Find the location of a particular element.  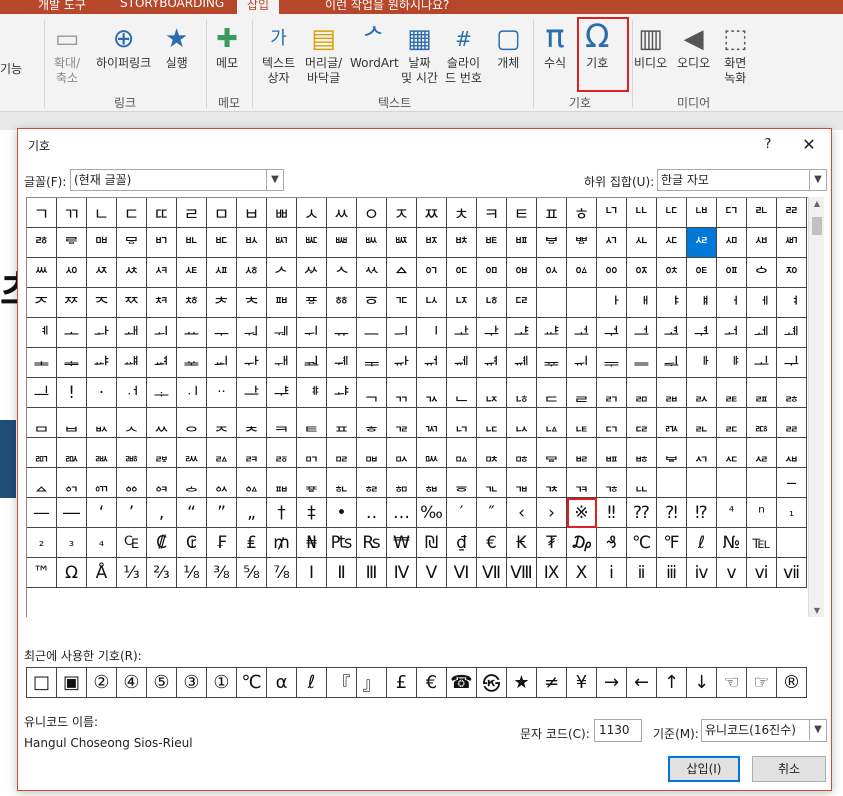

symbol-cell: ᇋ is located at coordinates (642, 423).